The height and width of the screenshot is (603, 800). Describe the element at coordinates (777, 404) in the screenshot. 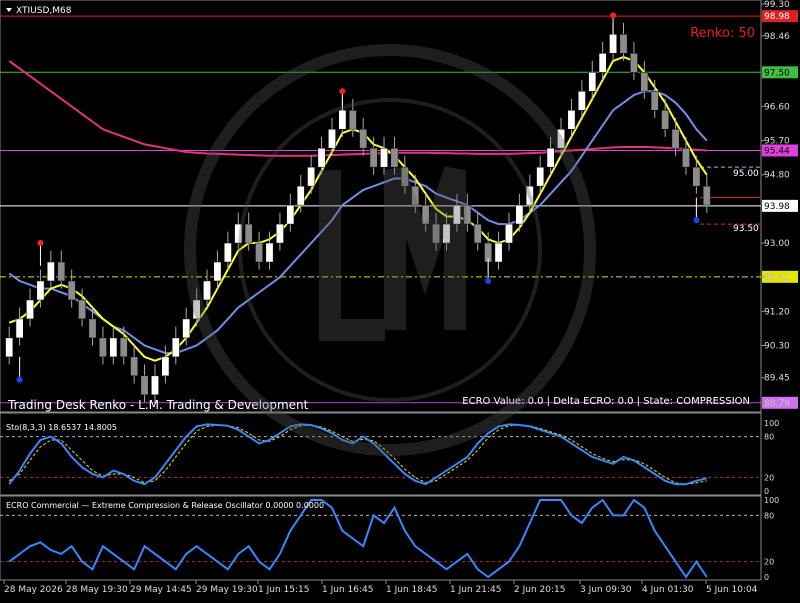

I see `price-tick-label: 88.79` at that location.